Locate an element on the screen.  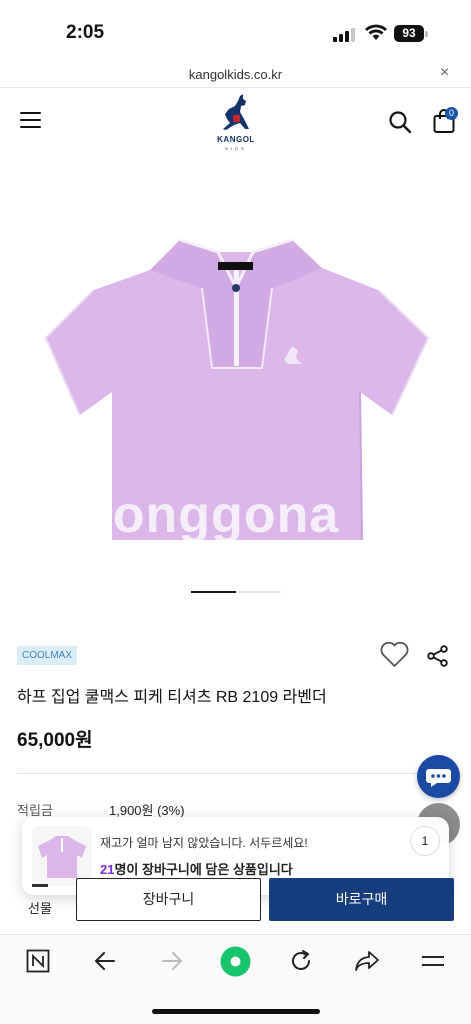
cart-count-badge: 0 is located at coordinates (451, 113).